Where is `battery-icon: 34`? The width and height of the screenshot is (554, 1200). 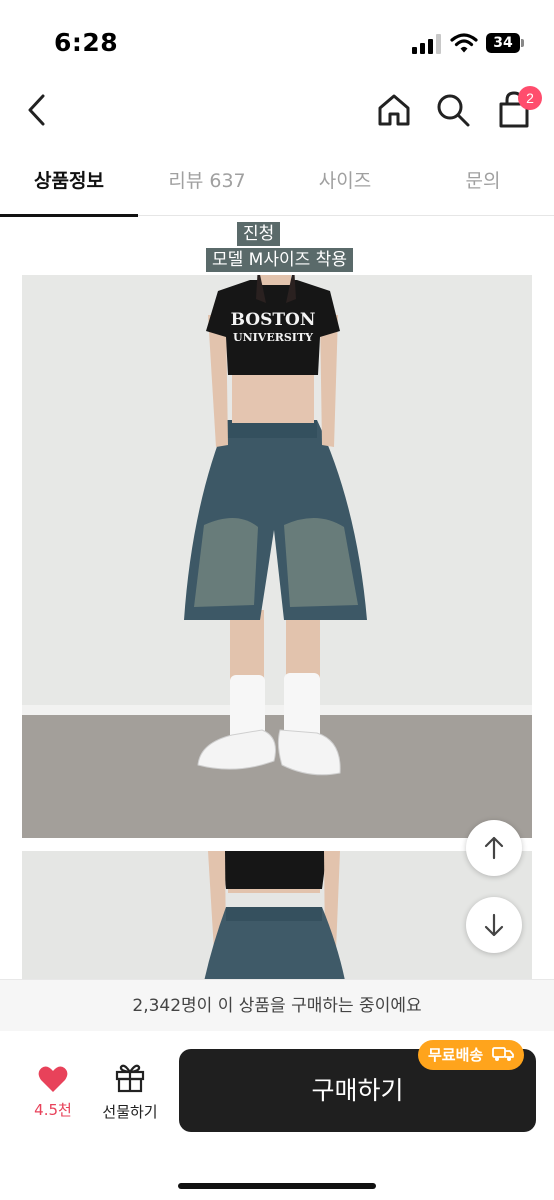
battery-icon: 34 is located at coordinates (505, 43).